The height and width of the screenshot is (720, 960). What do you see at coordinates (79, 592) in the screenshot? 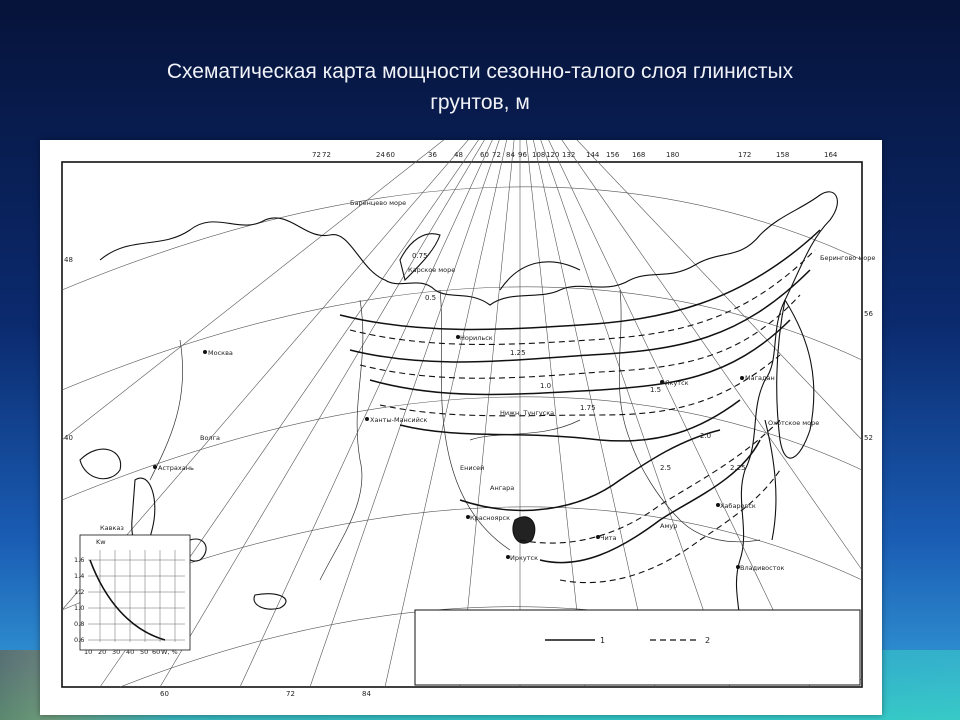
I see `inset-y-tick: 1.2` at bounding box center [79, 592].